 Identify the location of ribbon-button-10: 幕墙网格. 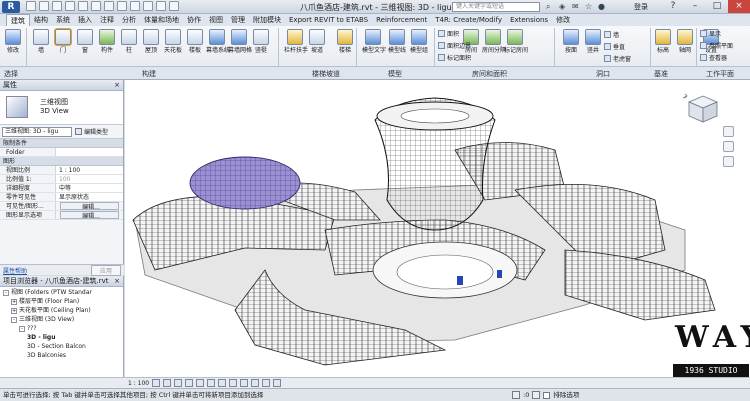
(240, 47).